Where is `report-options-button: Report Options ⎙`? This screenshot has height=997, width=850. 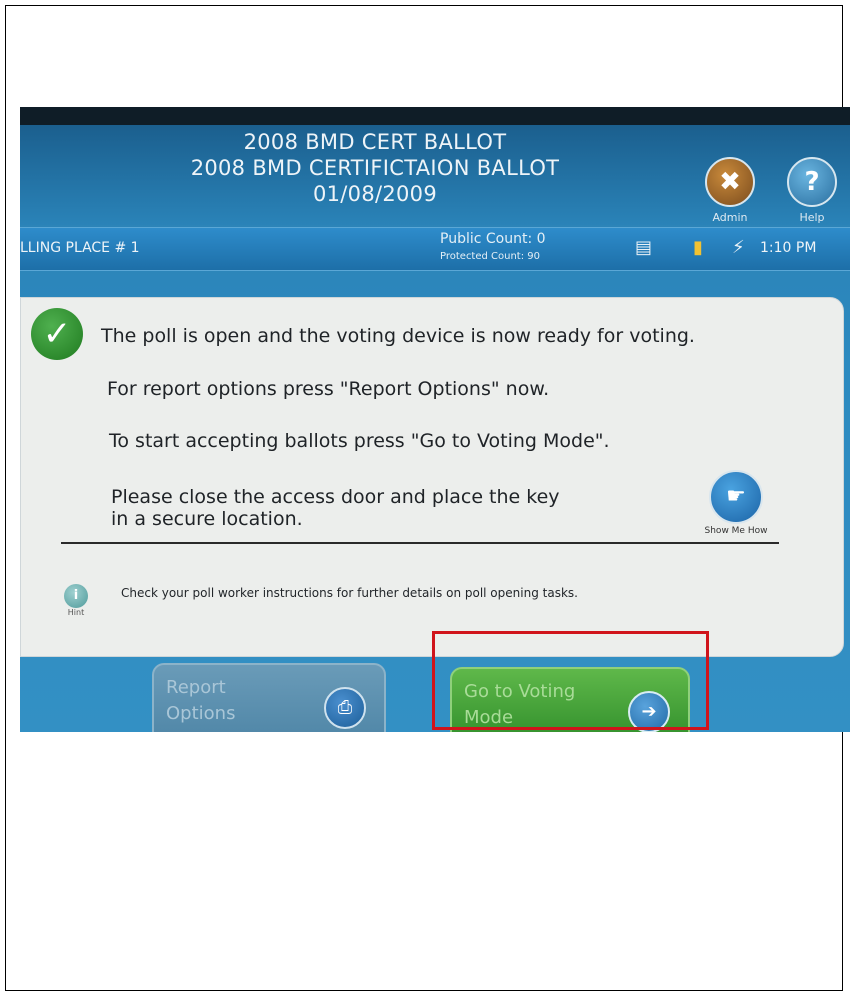 report-options-button: Report Options ⎙ is located at coordinates (269, 697).